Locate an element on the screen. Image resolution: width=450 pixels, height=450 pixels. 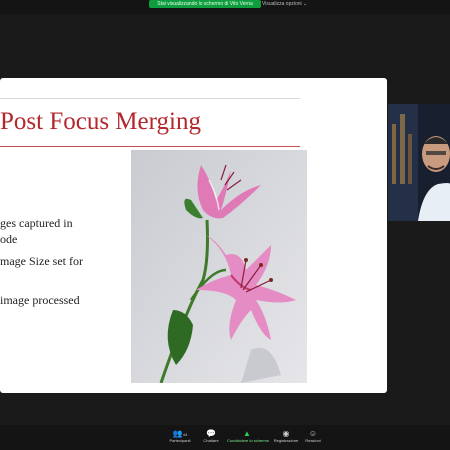
chat-label: Chattare is located at coordinates (211, 440).